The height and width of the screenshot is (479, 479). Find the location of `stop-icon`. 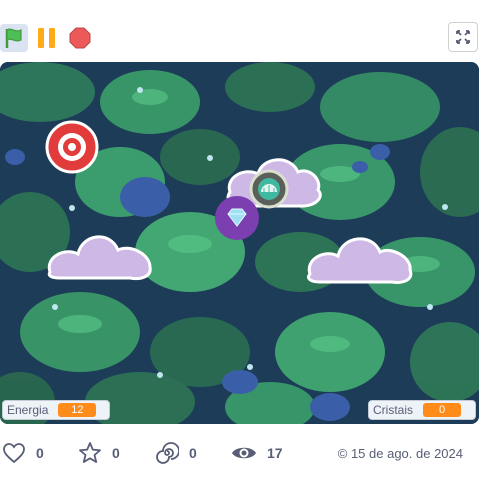

stop-icon is located at coordinates (80, 38).